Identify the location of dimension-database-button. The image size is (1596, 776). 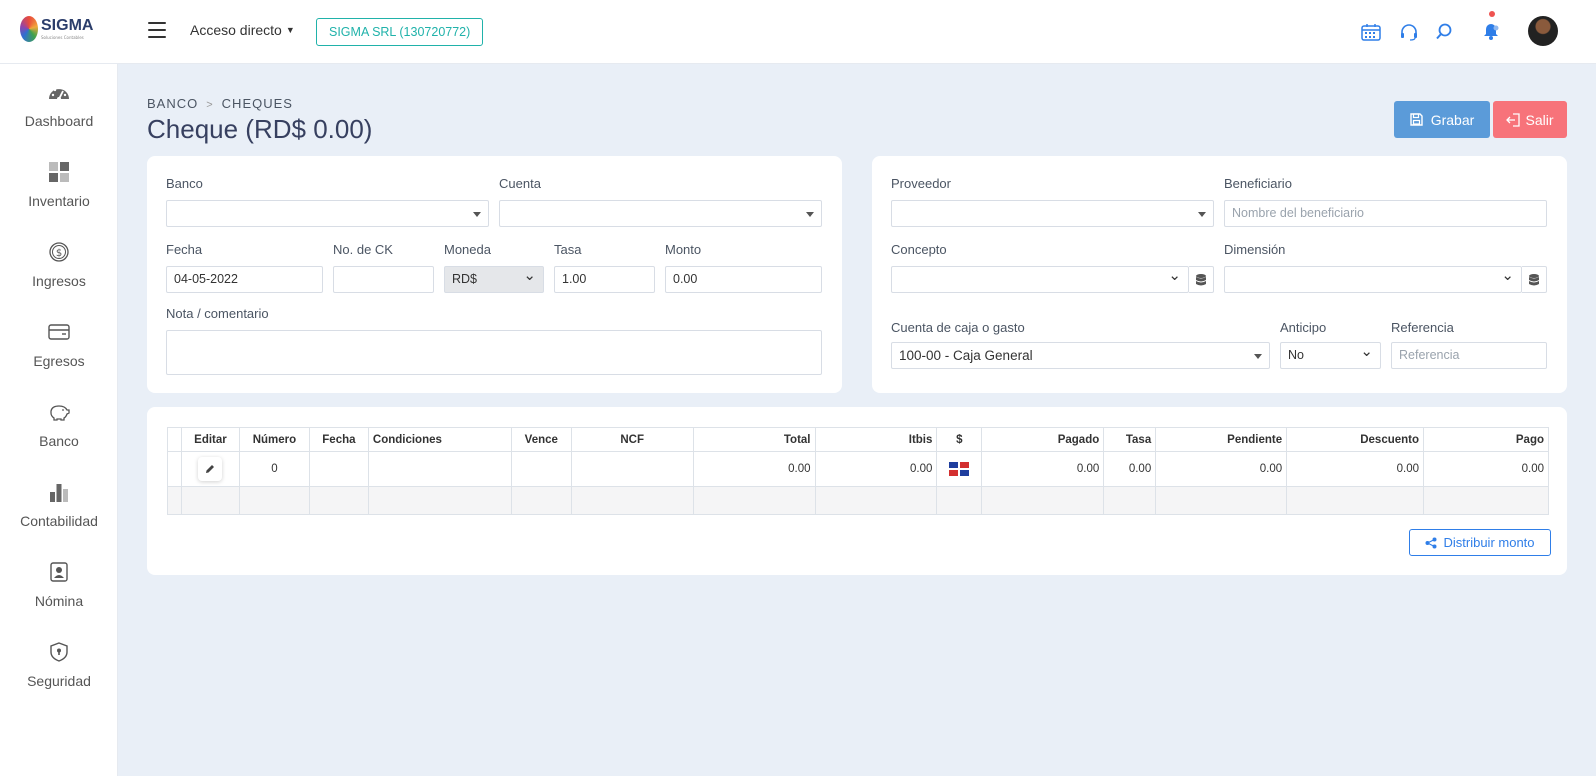
(1534, 279).